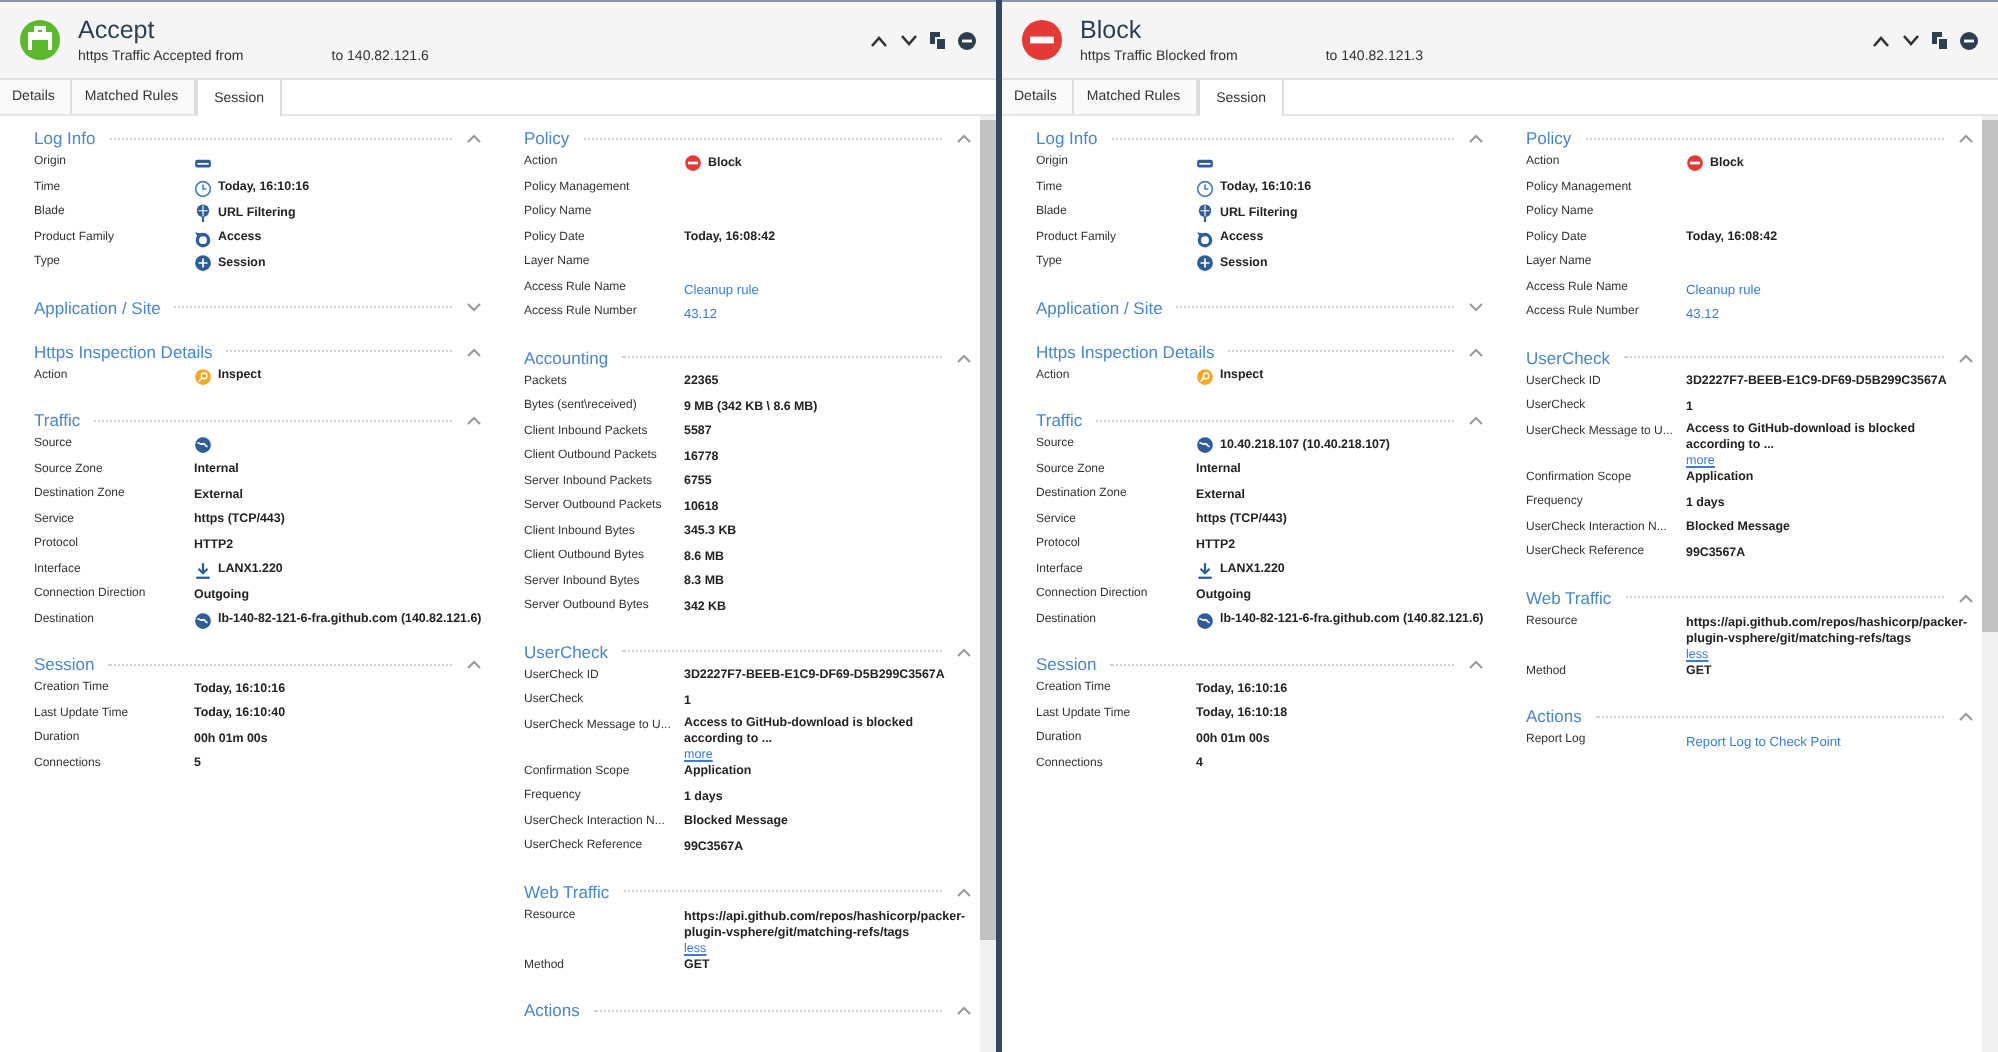 The height and width of the screenshot is (1052, 1998). Describe the element at coordinates (1112, 30) in the screenshot. I see `log-title: Block` at that location.